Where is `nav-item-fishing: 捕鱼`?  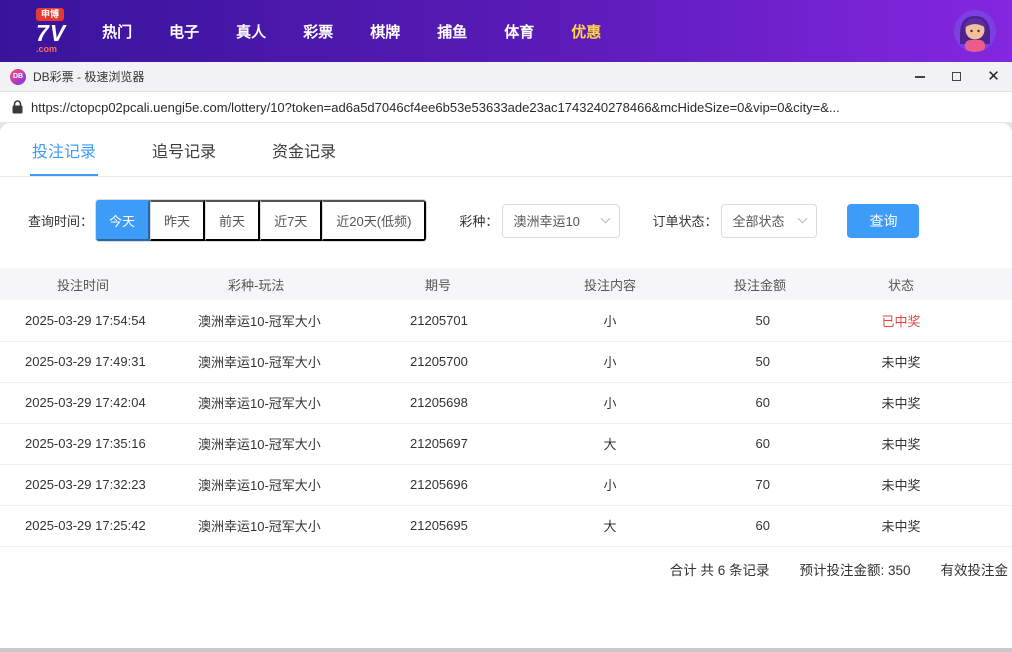
nav-item-fishing: 捕鱼 is located at coordinates (452, 31).